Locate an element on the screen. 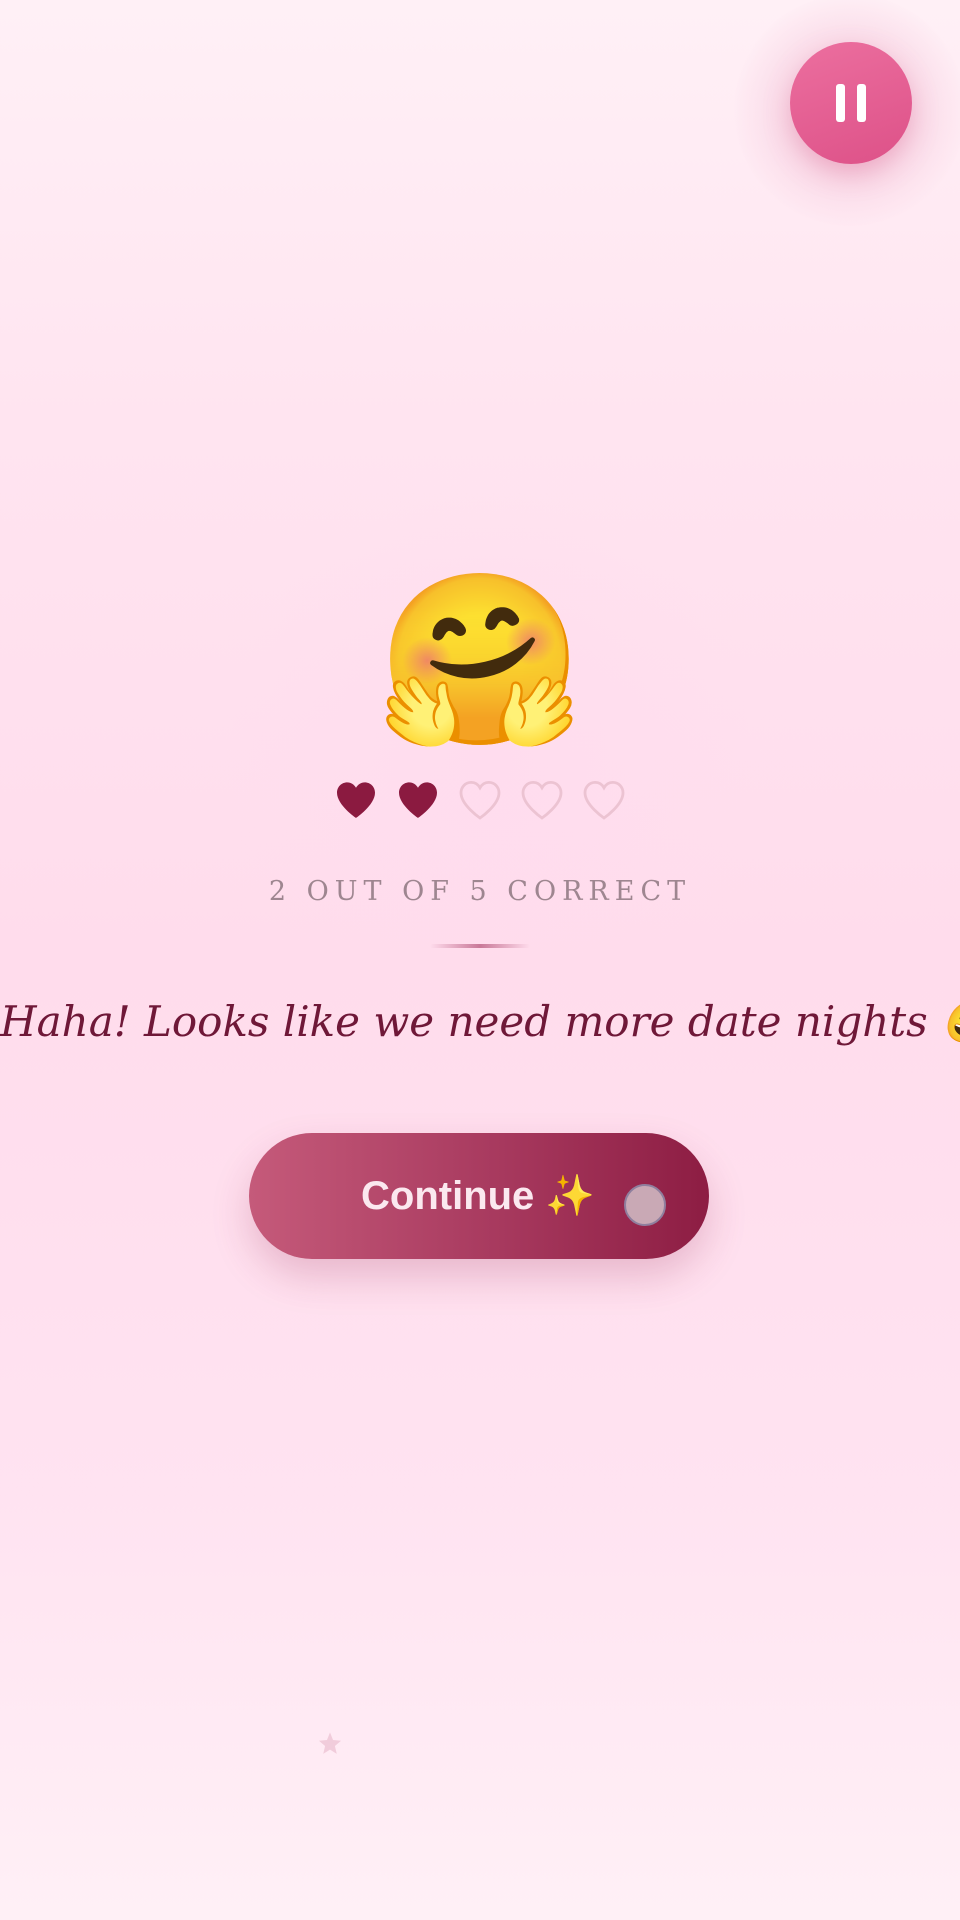 This screenshot has height=1920, width=960. continue-label: Continue ✨ is located at coordinates (478, 1196).